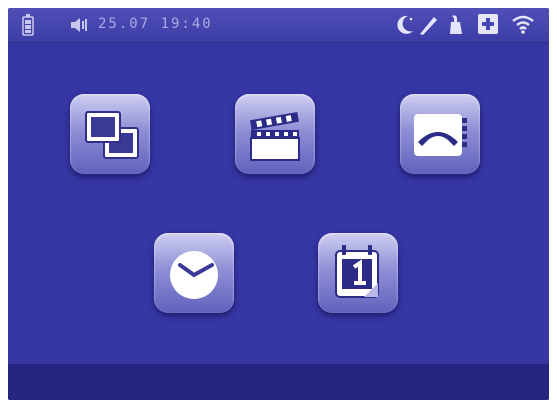 This screenshot has height=406, width=557. Describe the element at coordinates (275, 134) in the screenshot. I see `app-video` at that location.